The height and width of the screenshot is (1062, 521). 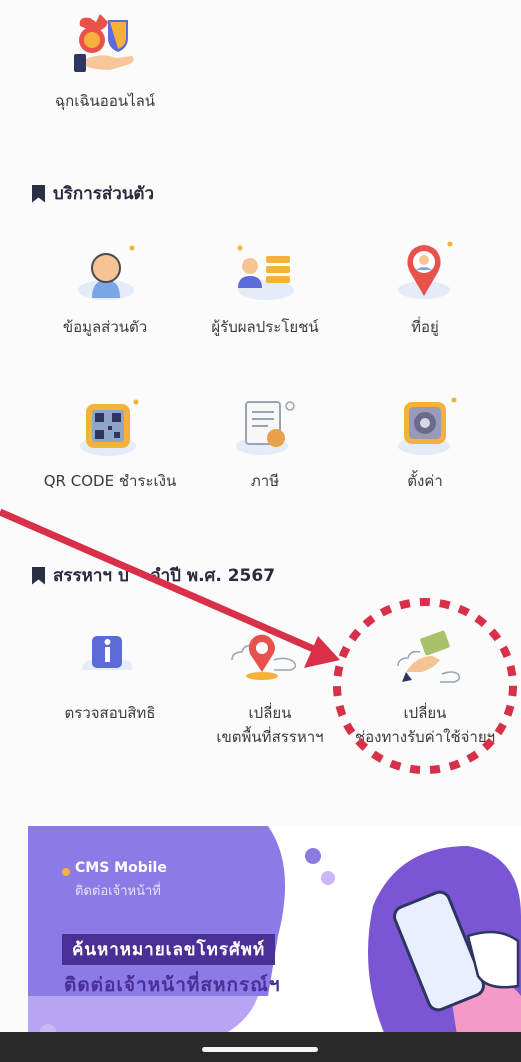 I want to click on qr-code-icon, so click(x=109, y=427).